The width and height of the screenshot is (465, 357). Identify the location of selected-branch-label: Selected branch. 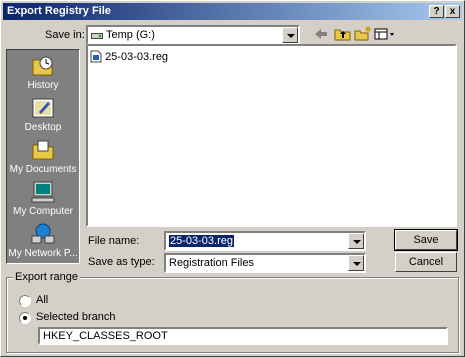
(76, 317).